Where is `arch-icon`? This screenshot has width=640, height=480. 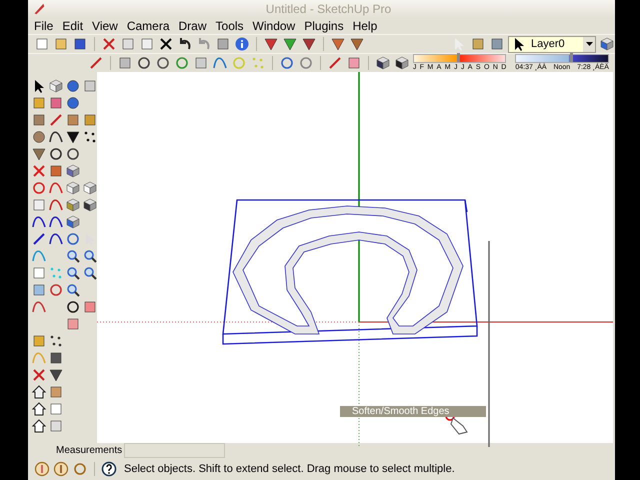 arch-icon is located at coordinates (39, 307).